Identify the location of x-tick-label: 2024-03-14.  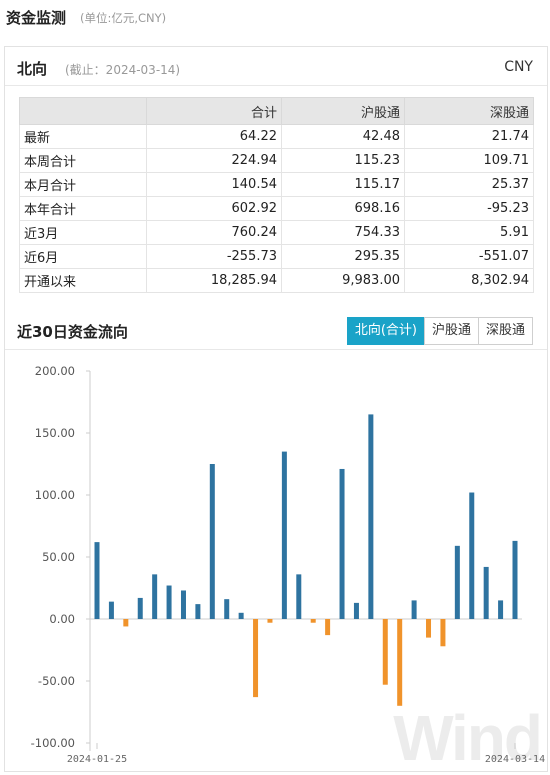
(515, 759).